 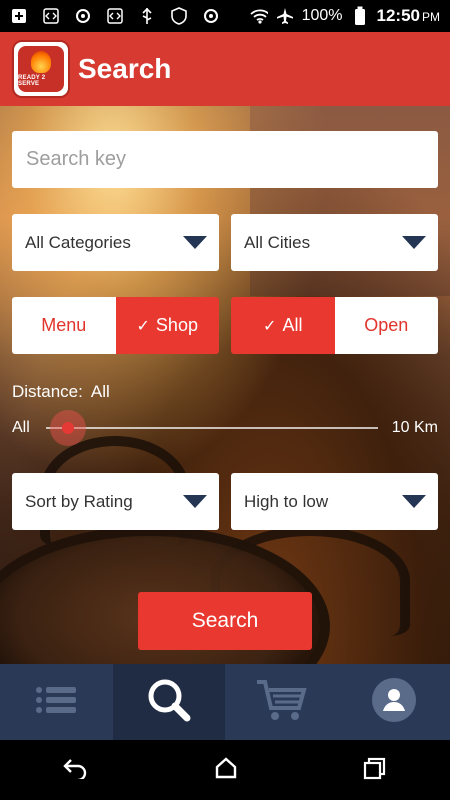 I want to click on search-button: Search, so click(x=225, y=621).